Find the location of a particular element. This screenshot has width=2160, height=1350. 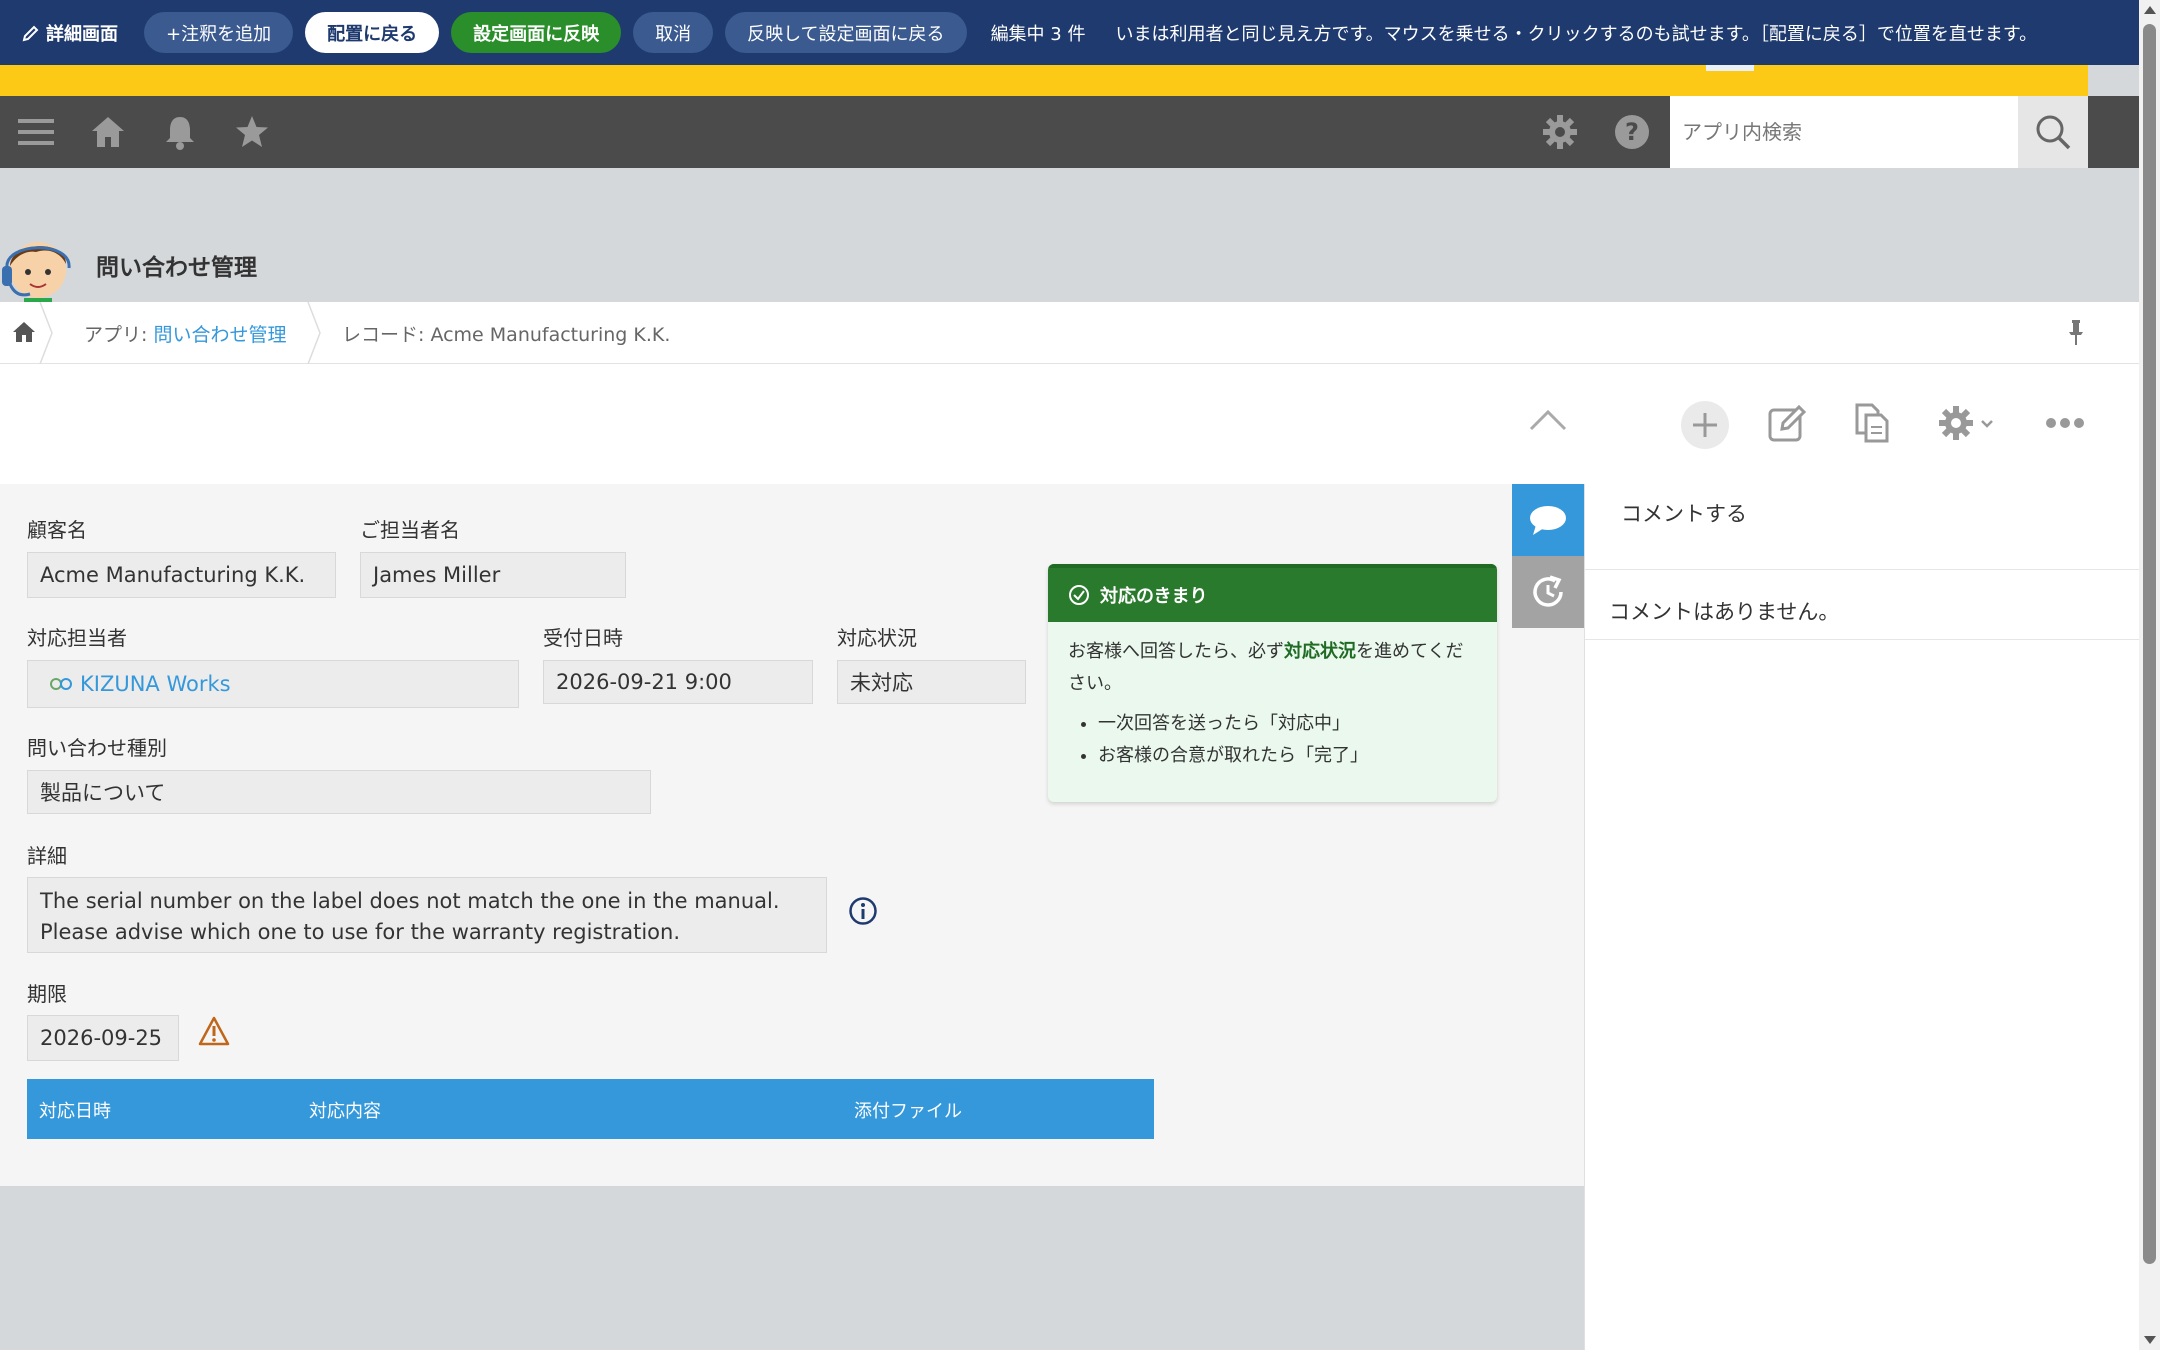

apply-settings-button: 設定画面に反映 is located at coordinates (536, 32).